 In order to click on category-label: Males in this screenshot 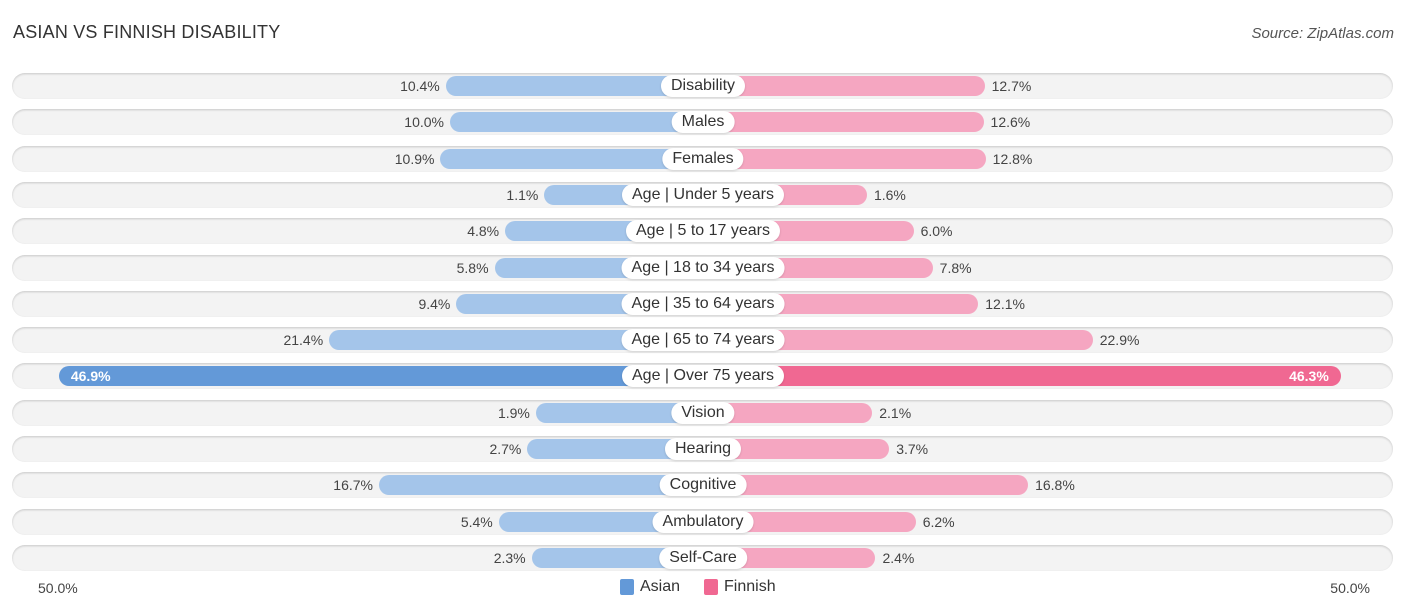, I will do `click(703, 122)`.